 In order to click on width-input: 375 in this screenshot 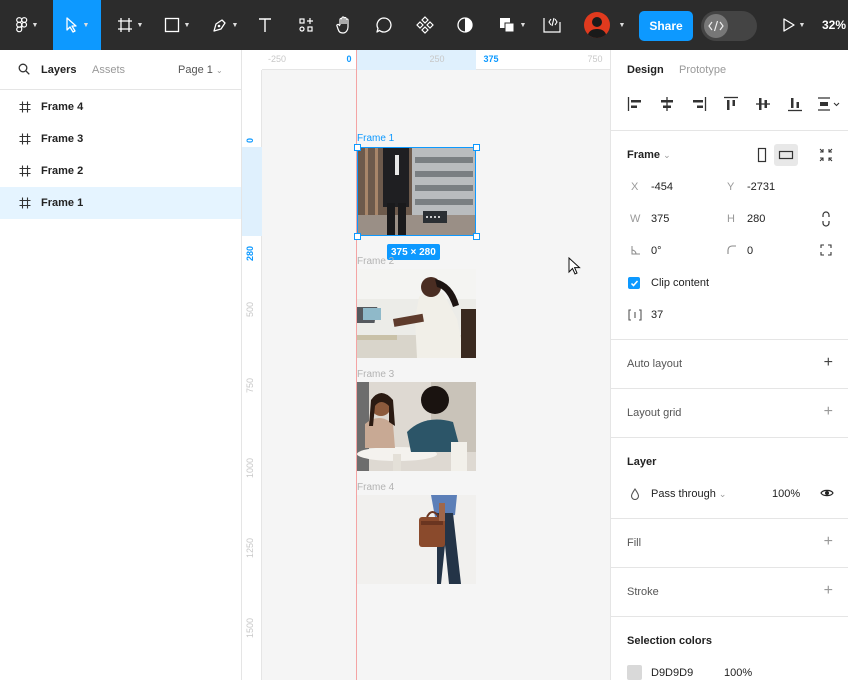, I will do `click(660, 219)`.